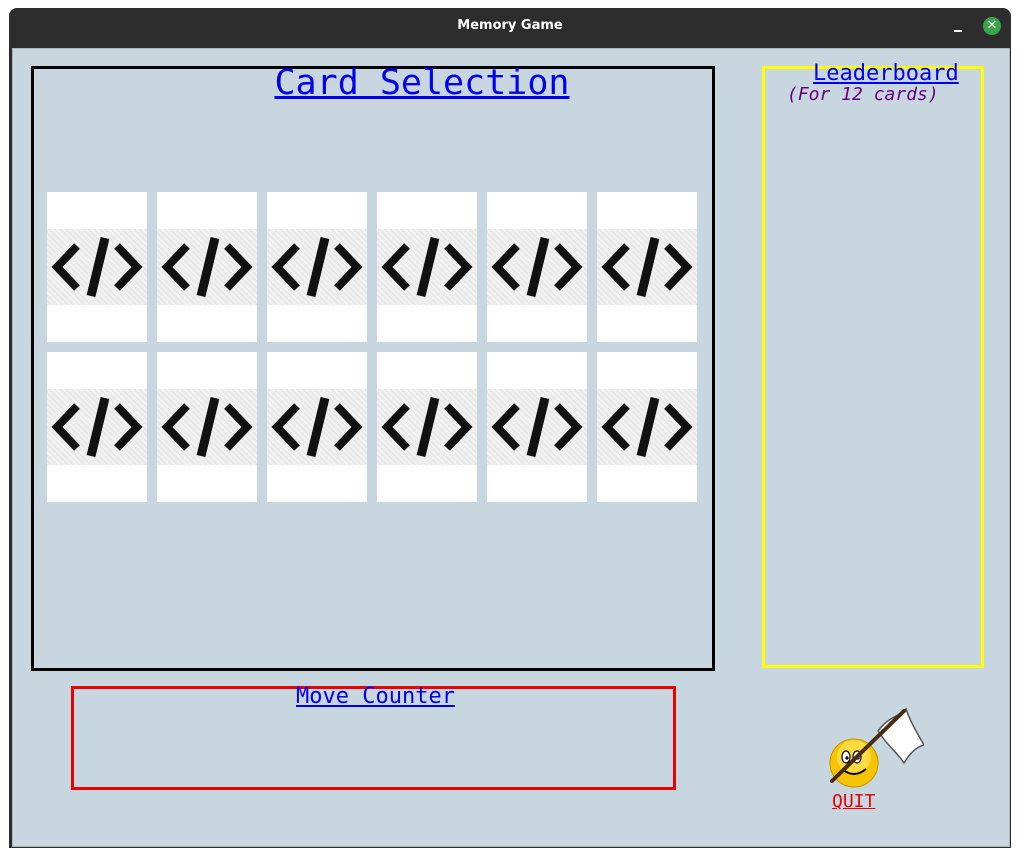  Describe the element at coordinates (877, 747) in the screenshot. I see `smiley-white-flag-icon` at that location.